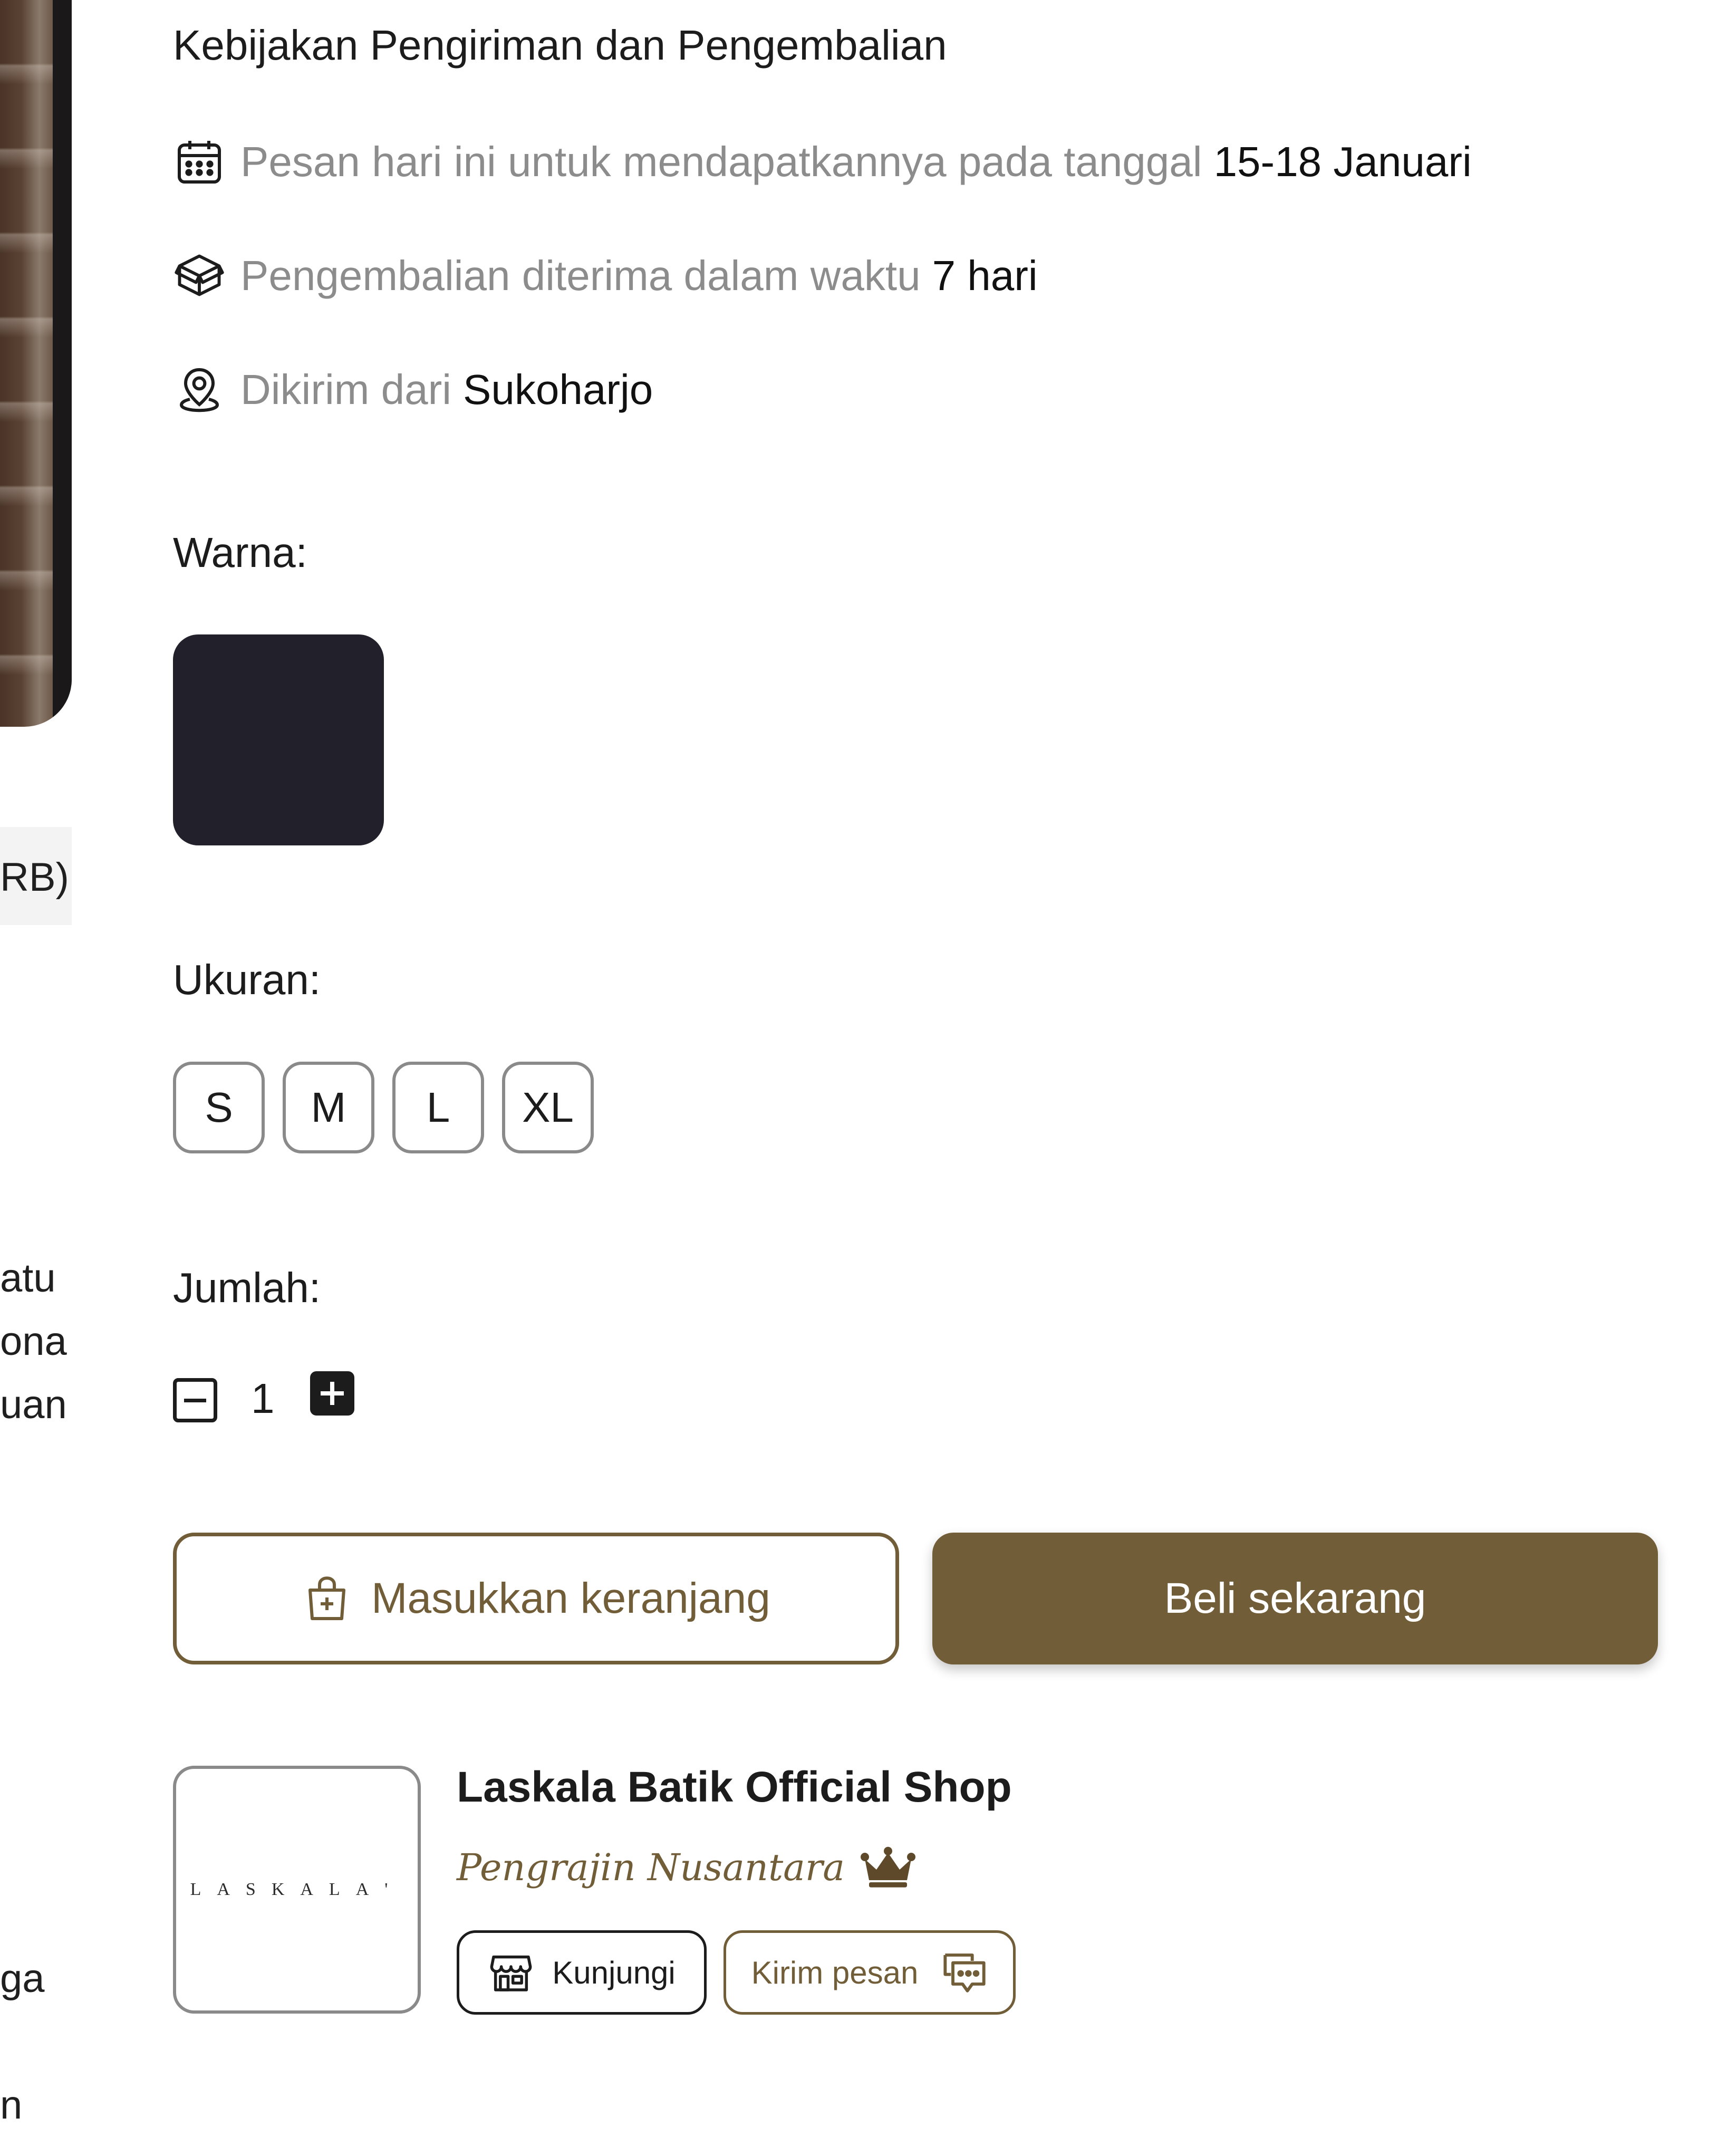  What do you see at coordinates (614, 1972) in the screenshot?
I see `visit-shop-label: Kunjungi` at bounding box center [614, 1972].